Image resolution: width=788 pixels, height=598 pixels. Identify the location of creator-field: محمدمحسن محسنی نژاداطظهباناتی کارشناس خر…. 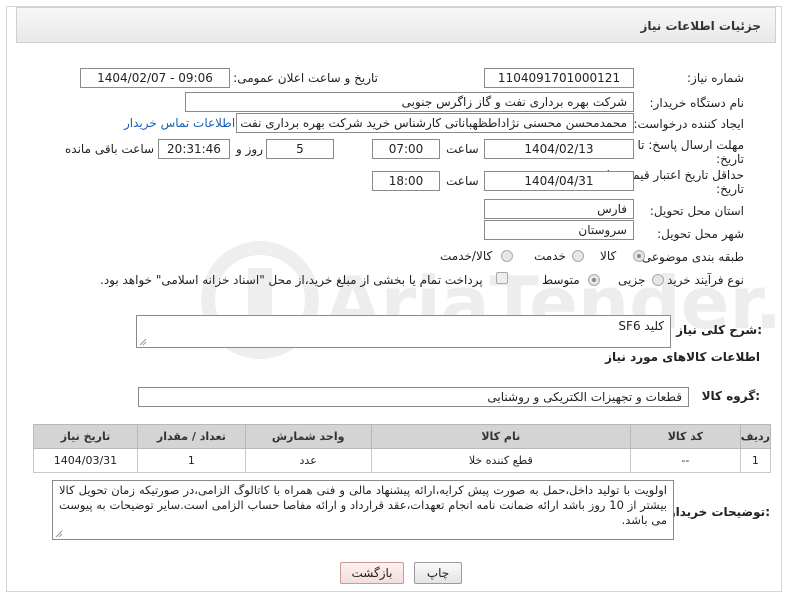
(435, 123).